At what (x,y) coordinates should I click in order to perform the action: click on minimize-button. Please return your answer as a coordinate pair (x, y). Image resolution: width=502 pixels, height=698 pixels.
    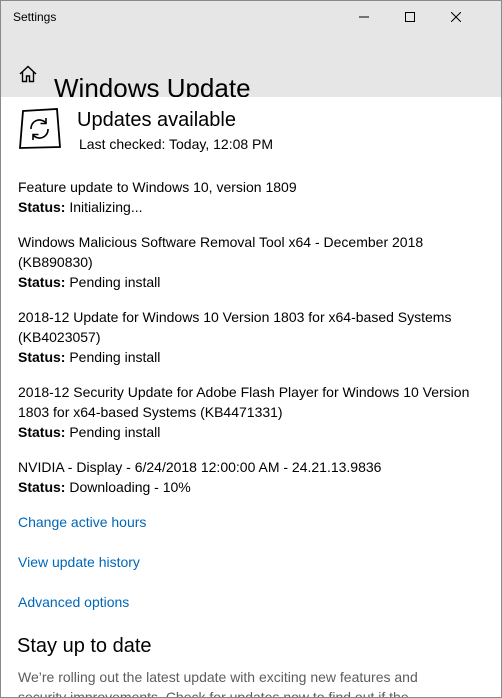
    Looking at the image, I should click on (364, 17).